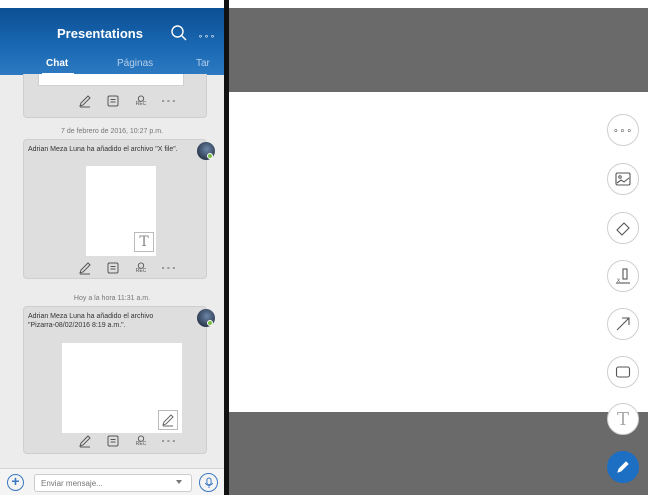 This screenshot has height=495, width=648. Describe the element at coordinates (15, 482) in the screenshot. I see `add-icon: +` at that location.